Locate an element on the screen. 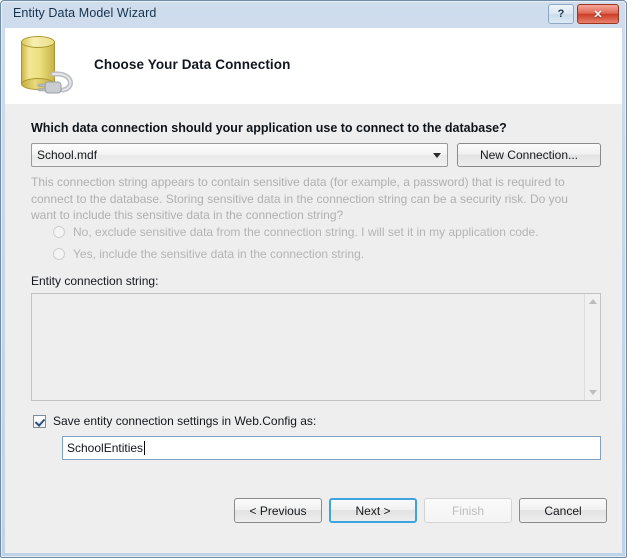 The height and width of the screenshot is (558, 627). wizard-header: Choose Your Data Connection is located at coordinates (313, 66).